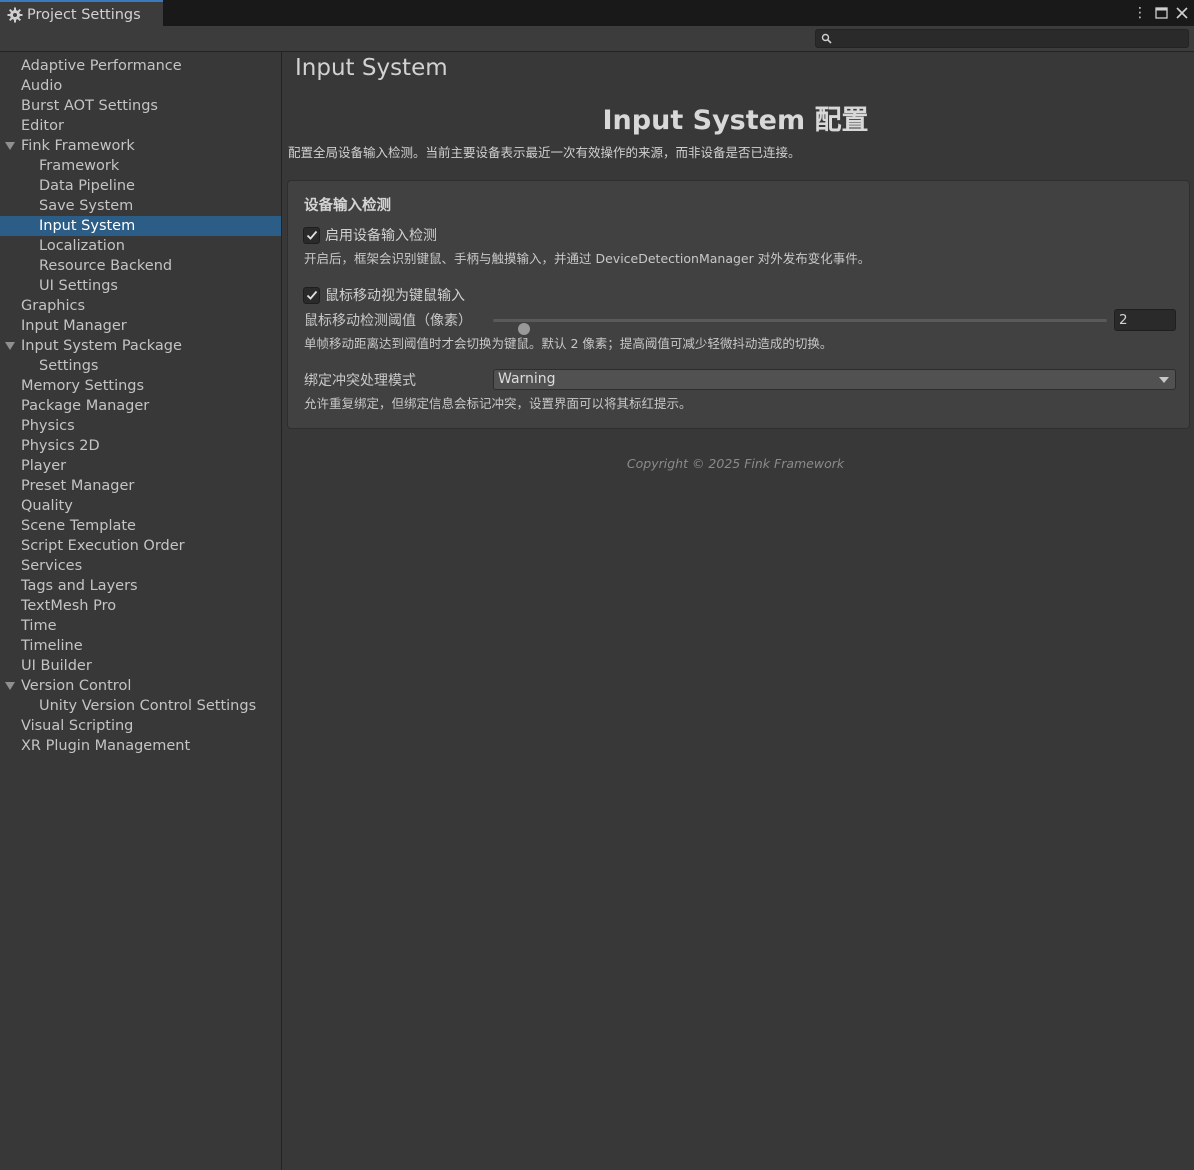 The image size is (1194, 1170). What do you see at coordinates (370, 235) in the screenshot?
I see `enable-detection-toggle: 启用设备输入检测` at bounding box center [370, 235].